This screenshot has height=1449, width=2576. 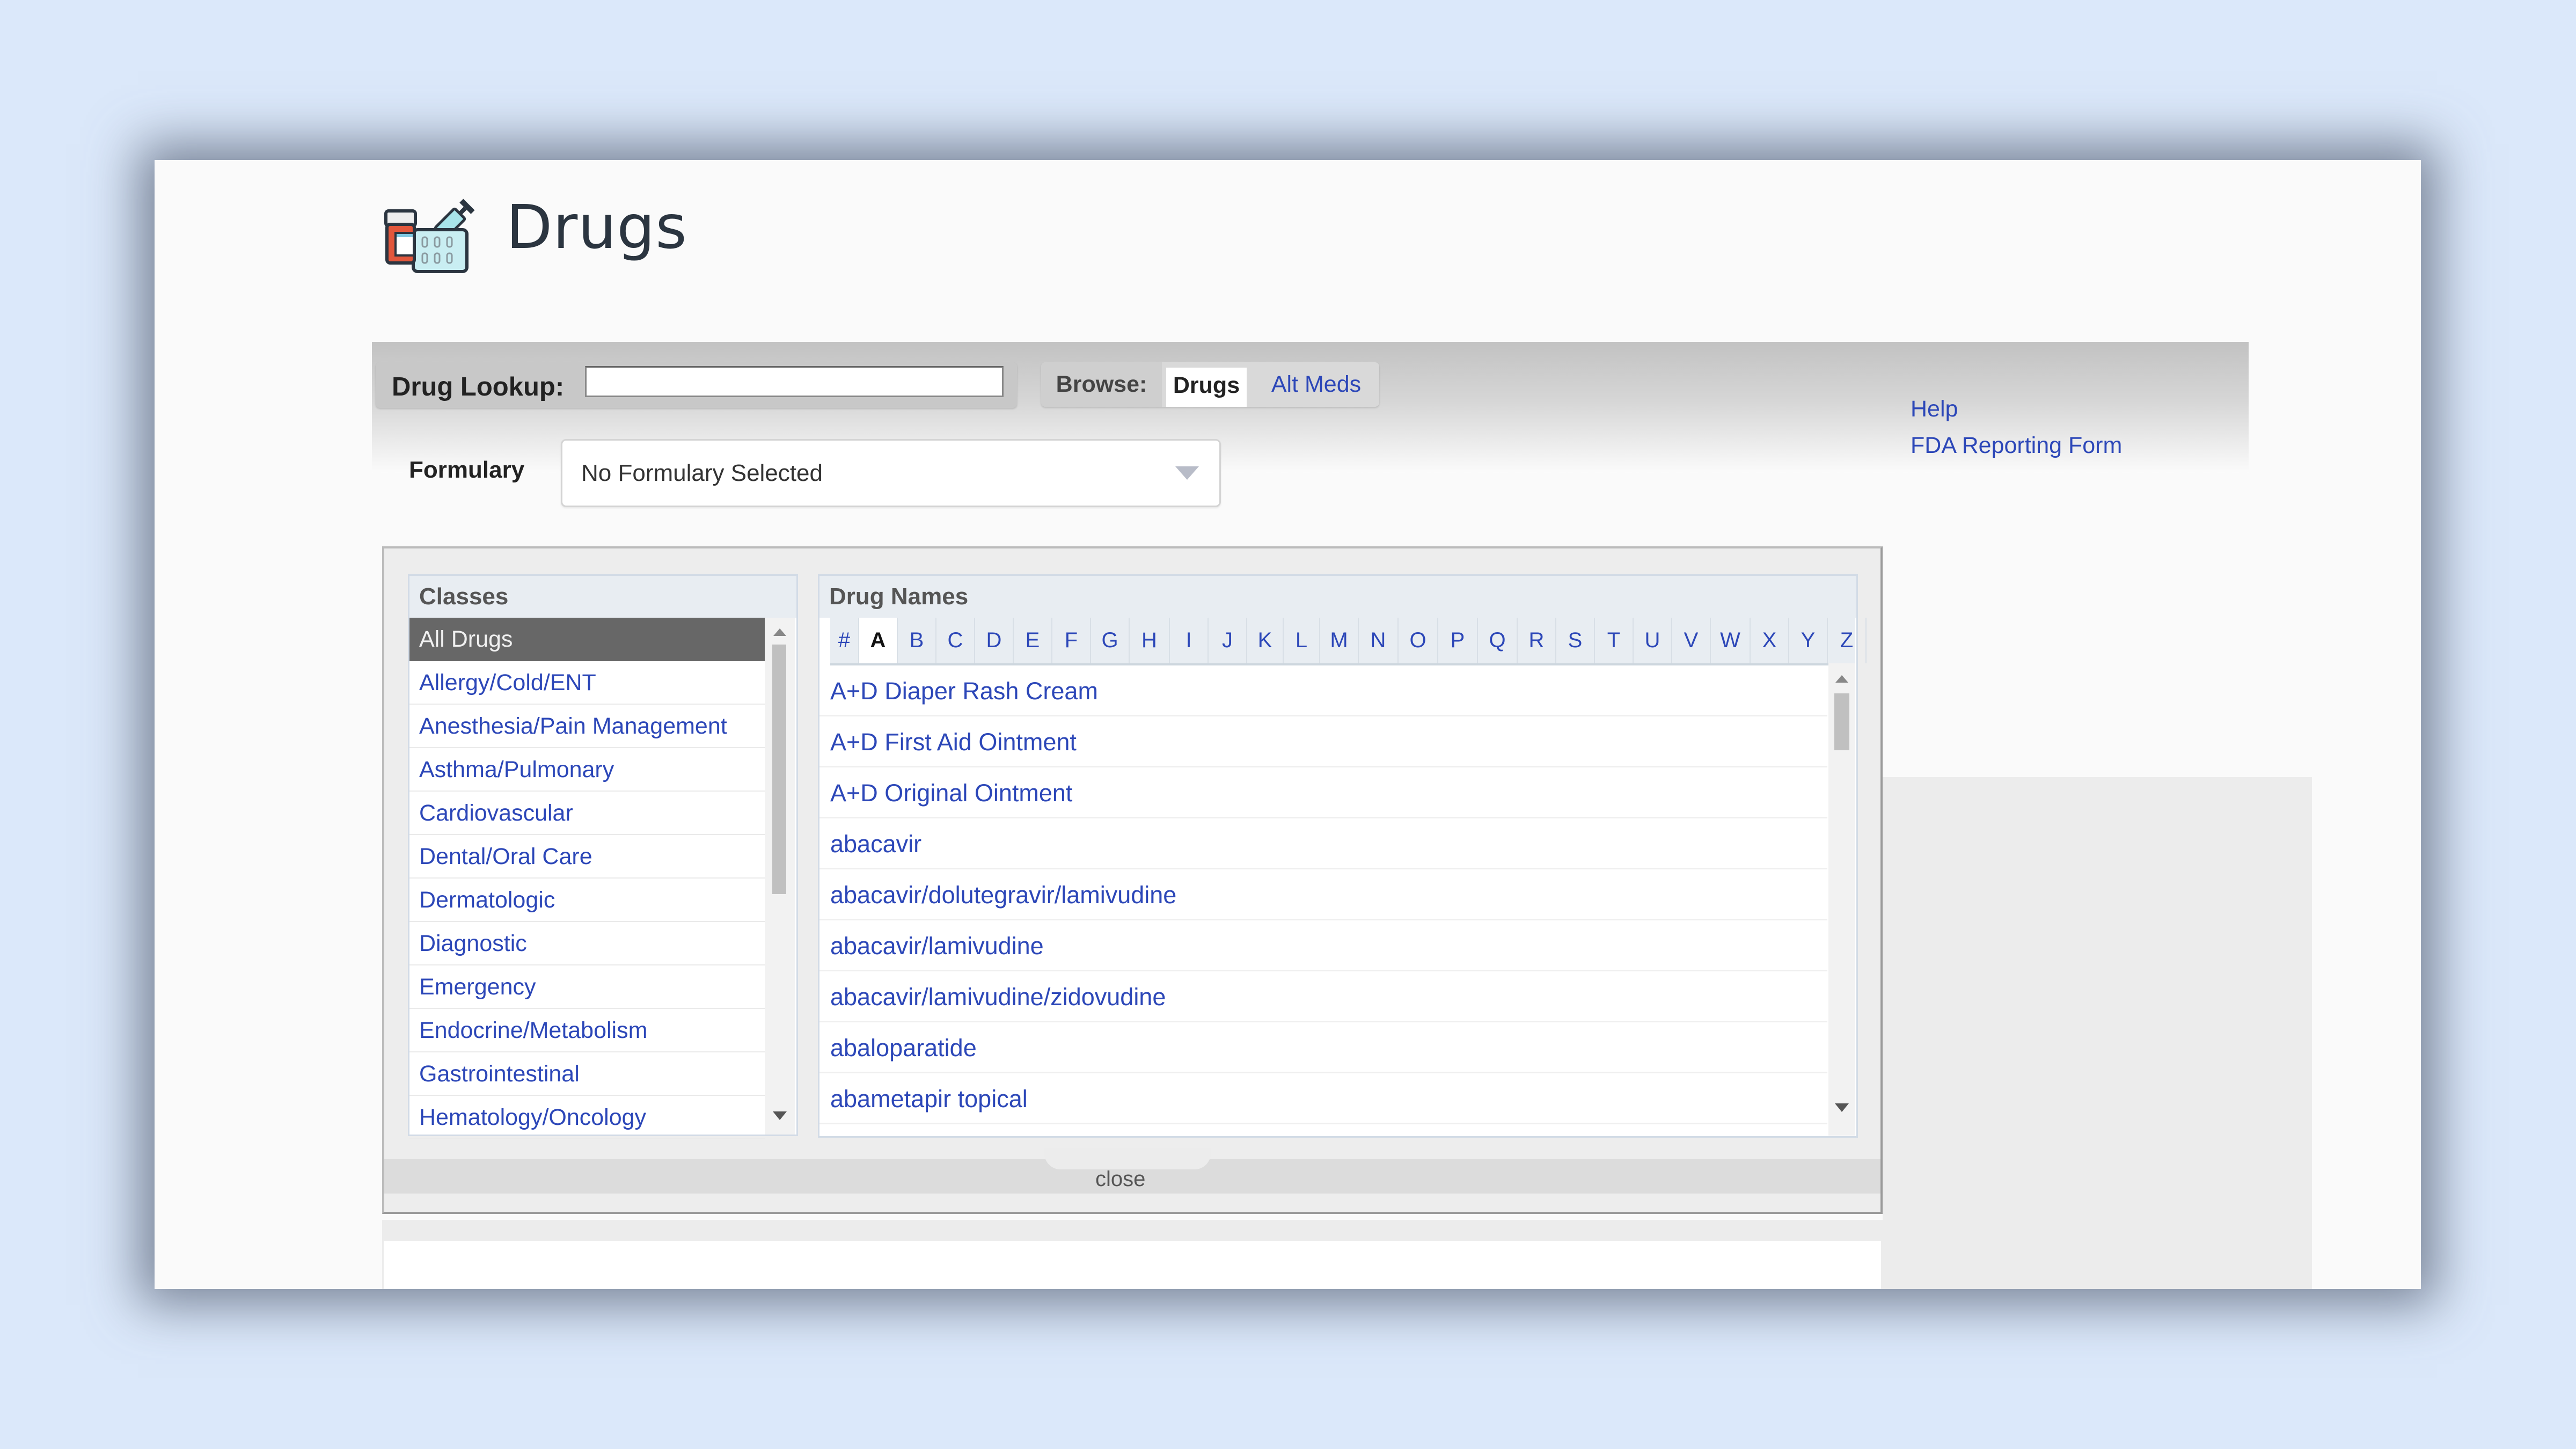 What do you see at coordinates (1187, 473) in the screenshot?
I see `chevron-down-icon` at bounding box center [1187, 473].